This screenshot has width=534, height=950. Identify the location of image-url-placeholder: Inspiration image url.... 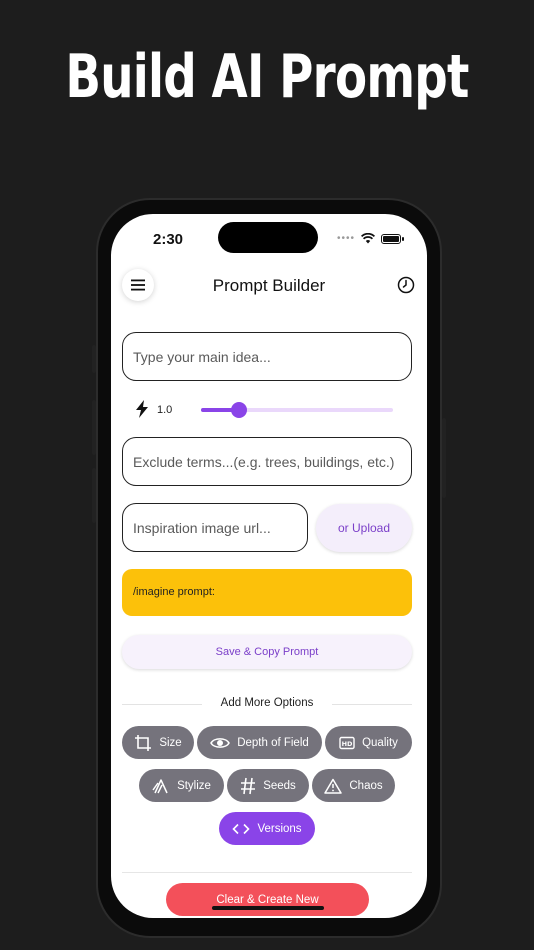
(202, 527).